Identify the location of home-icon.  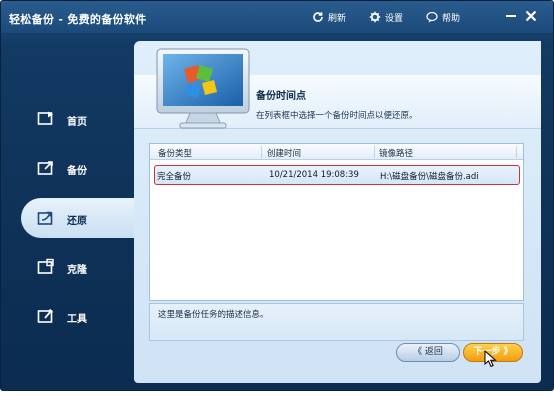
(45, 118).